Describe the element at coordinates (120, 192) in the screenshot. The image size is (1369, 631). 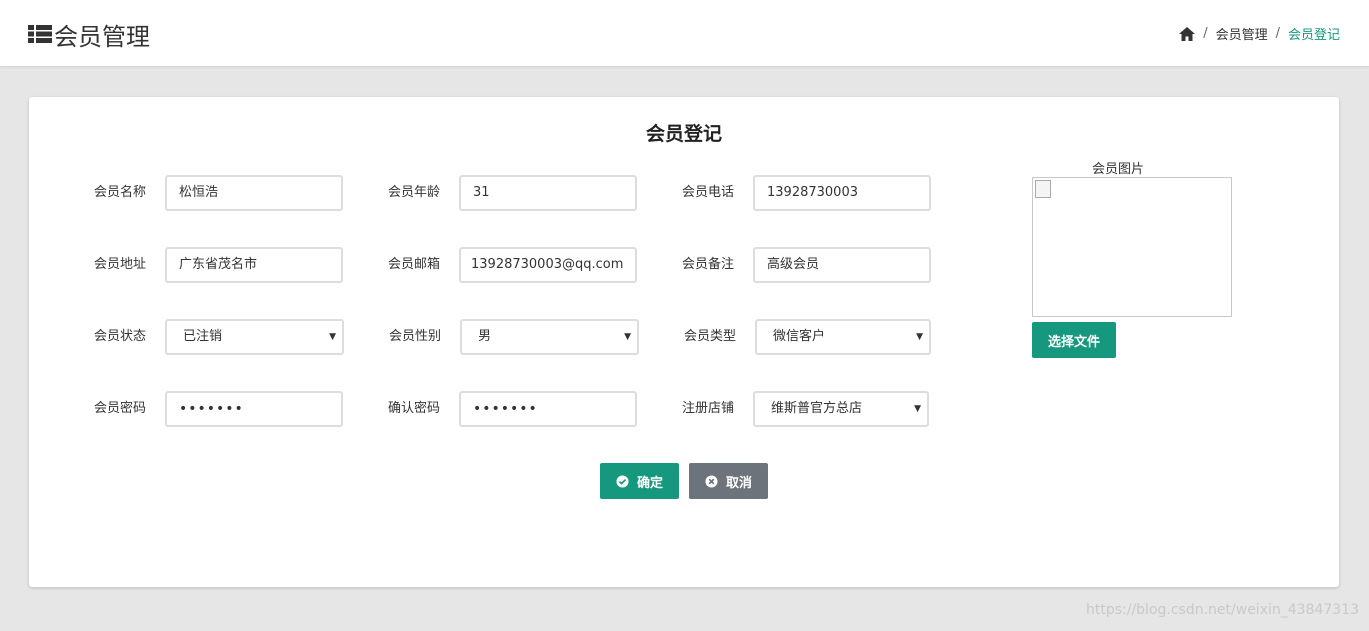
I see `name-label: 会员名称` at that location.